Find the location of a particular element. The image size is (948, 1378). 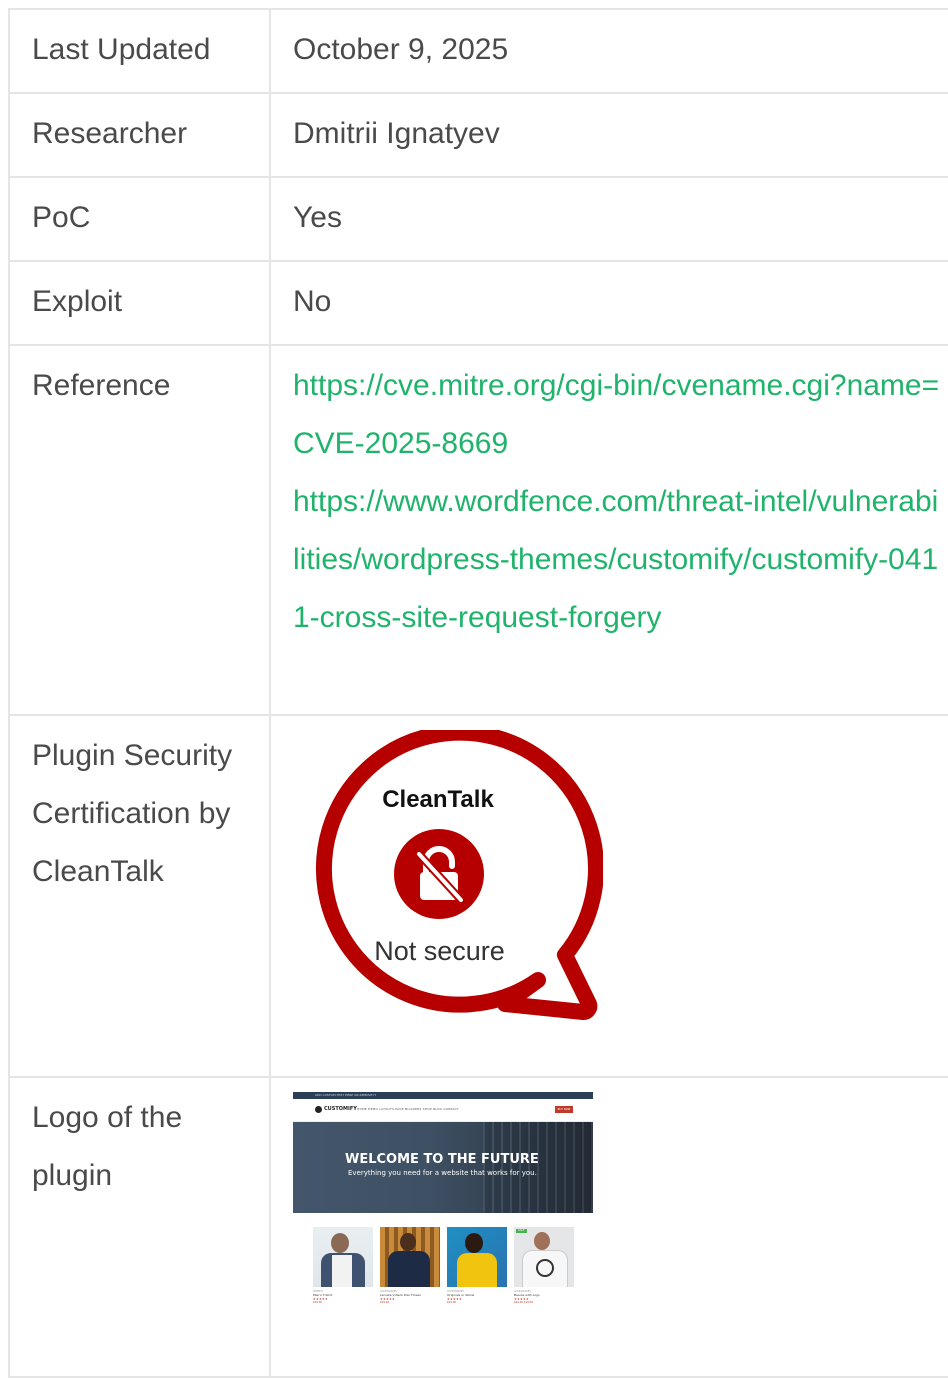

table-row: Last Updated October 9, 2025 is located at coordinates (478, 51).